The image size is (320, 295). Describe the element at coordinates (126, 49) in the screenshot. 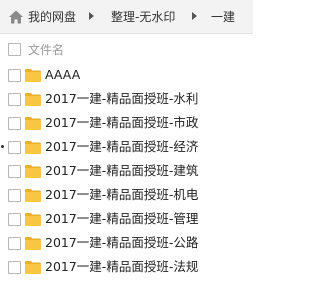

I see `list-header: 文件名` at that location.